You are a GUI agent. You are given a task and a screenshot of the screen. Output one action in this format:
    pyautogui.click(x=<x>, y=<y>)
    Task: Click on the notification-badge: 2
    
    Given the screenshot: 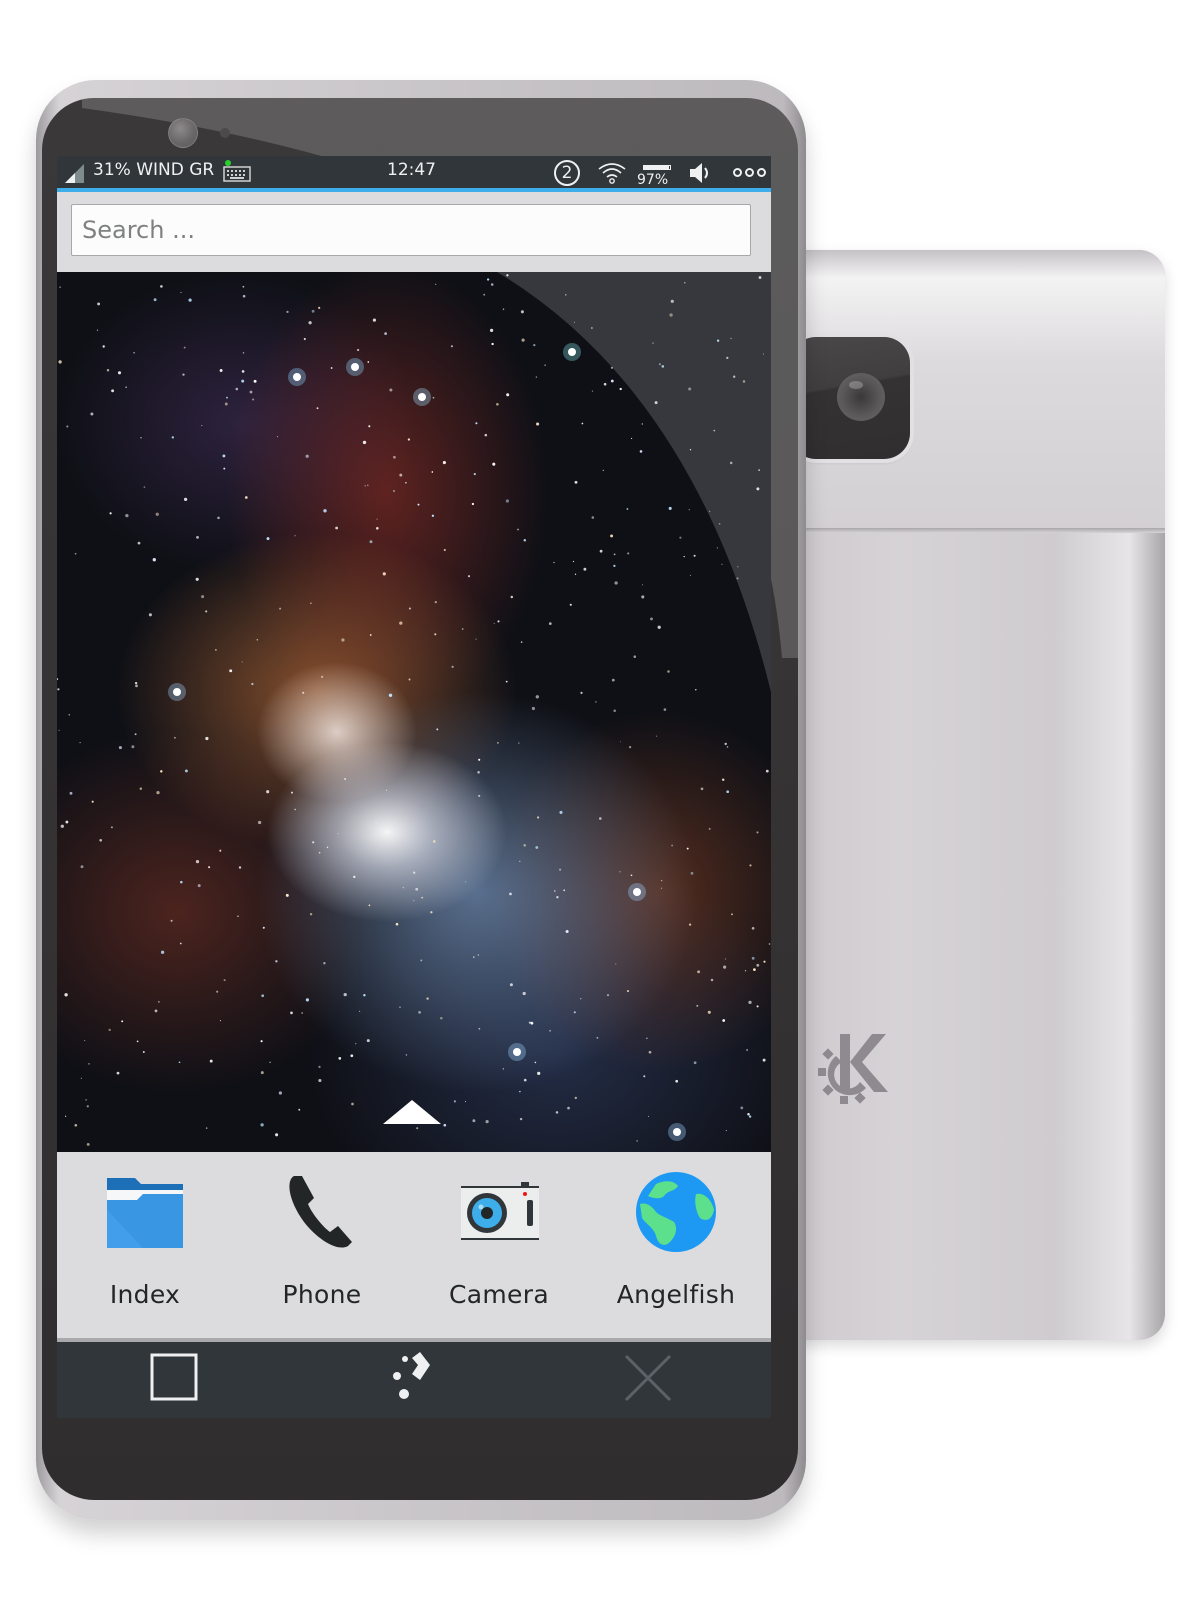 What is the action you would take?
    pyautogui.click(x=567, y=173)
    